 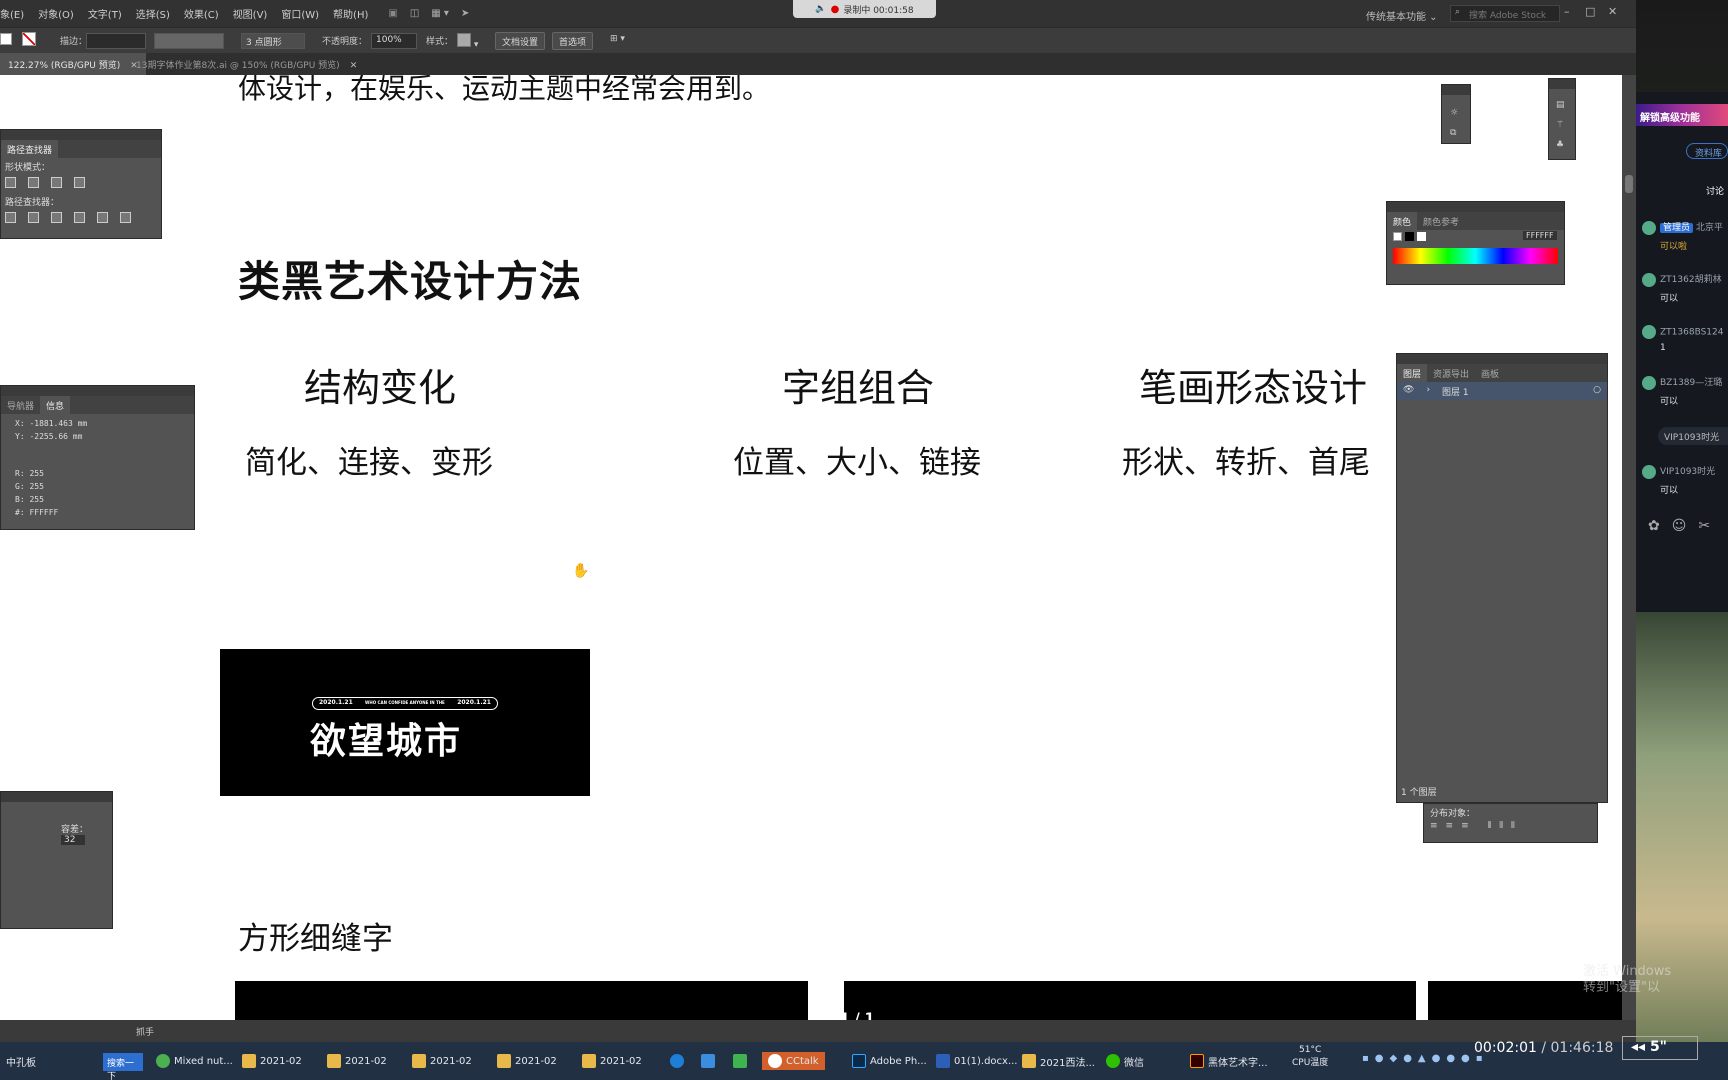 What do you see at coordinates (1562, 125) in the screenshot?
I see `brush-icon: ⚚` at bounding box center [1562, 125].